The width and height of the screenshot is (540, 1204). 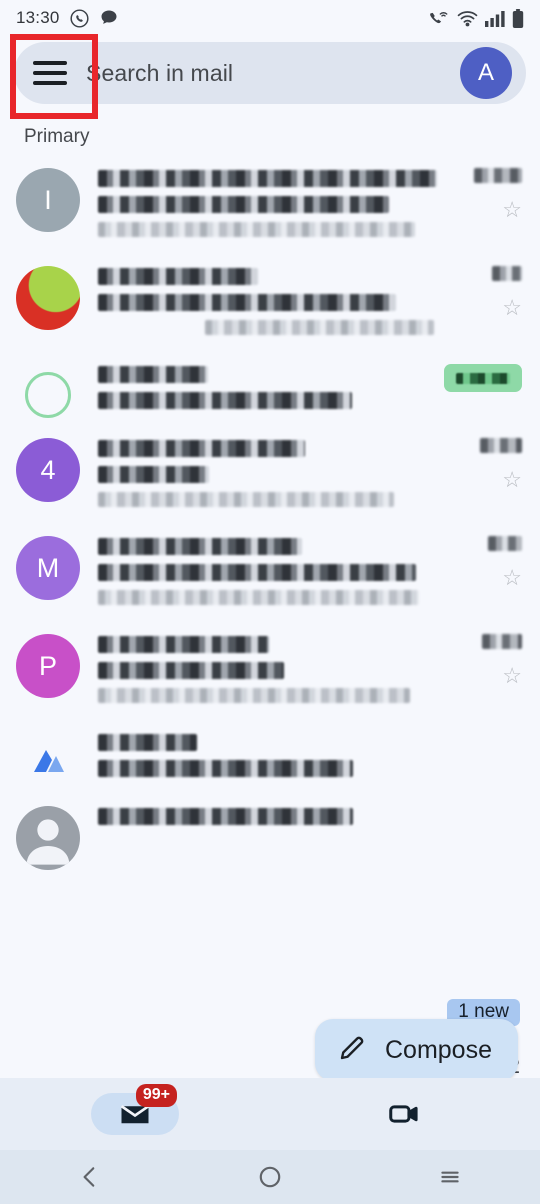 What do you see at coordinates (48, 568) in the screenshot?
I see `avatar: M` at bounding box center [48, 568].